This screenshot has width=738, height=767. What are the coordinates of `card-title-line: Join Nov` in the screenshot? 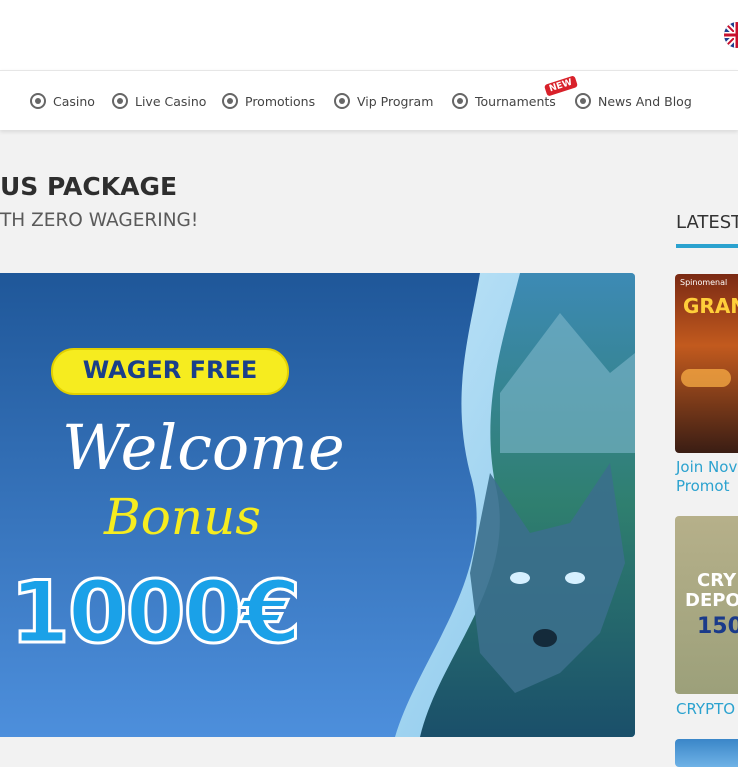 It's located at (707, 467).